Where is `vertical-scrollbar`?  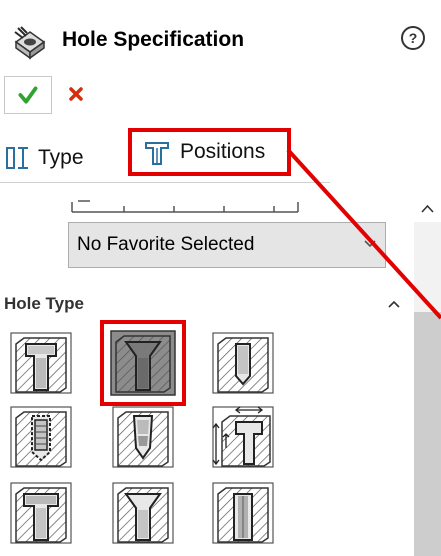 vertical-scrollbar is located at coordinates (427, 376).